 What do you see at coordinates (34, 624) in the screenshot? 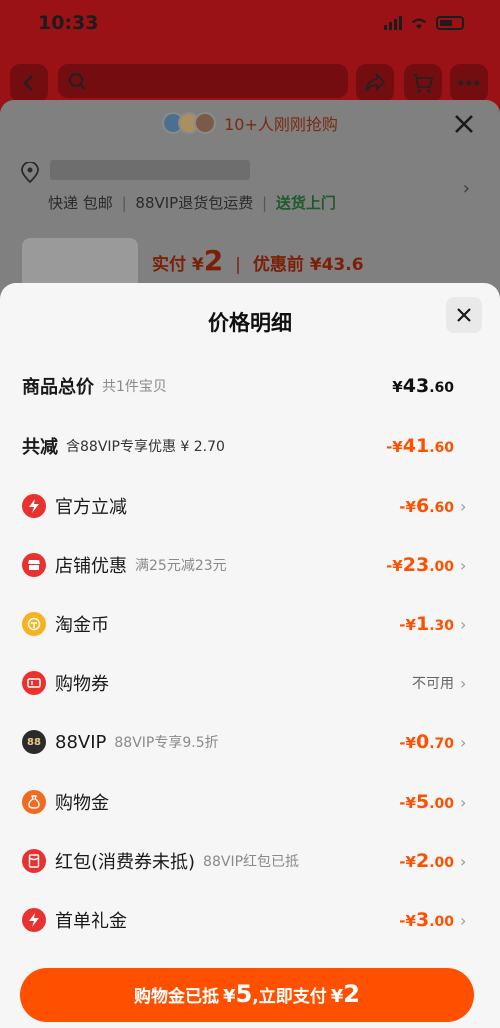
I see `coin-icon` at bounding box center [34, 624].